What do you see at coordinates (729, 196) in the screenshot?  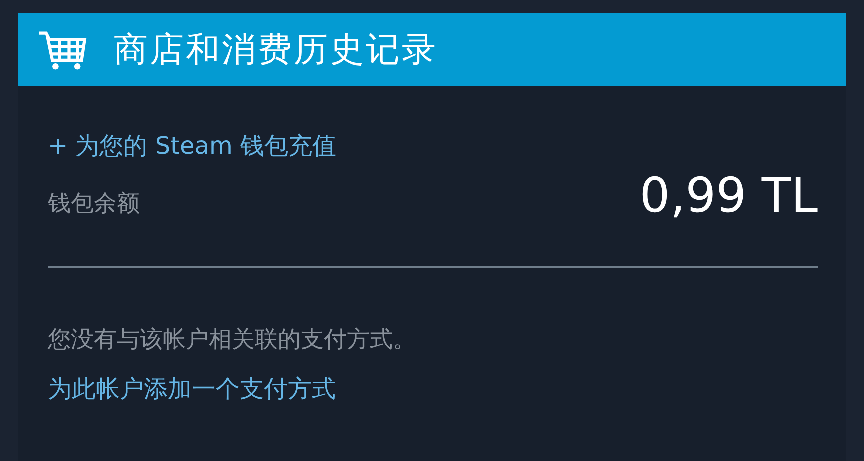 I see `balance-amount: 0,99 TL` at bounding box center [729, 196].